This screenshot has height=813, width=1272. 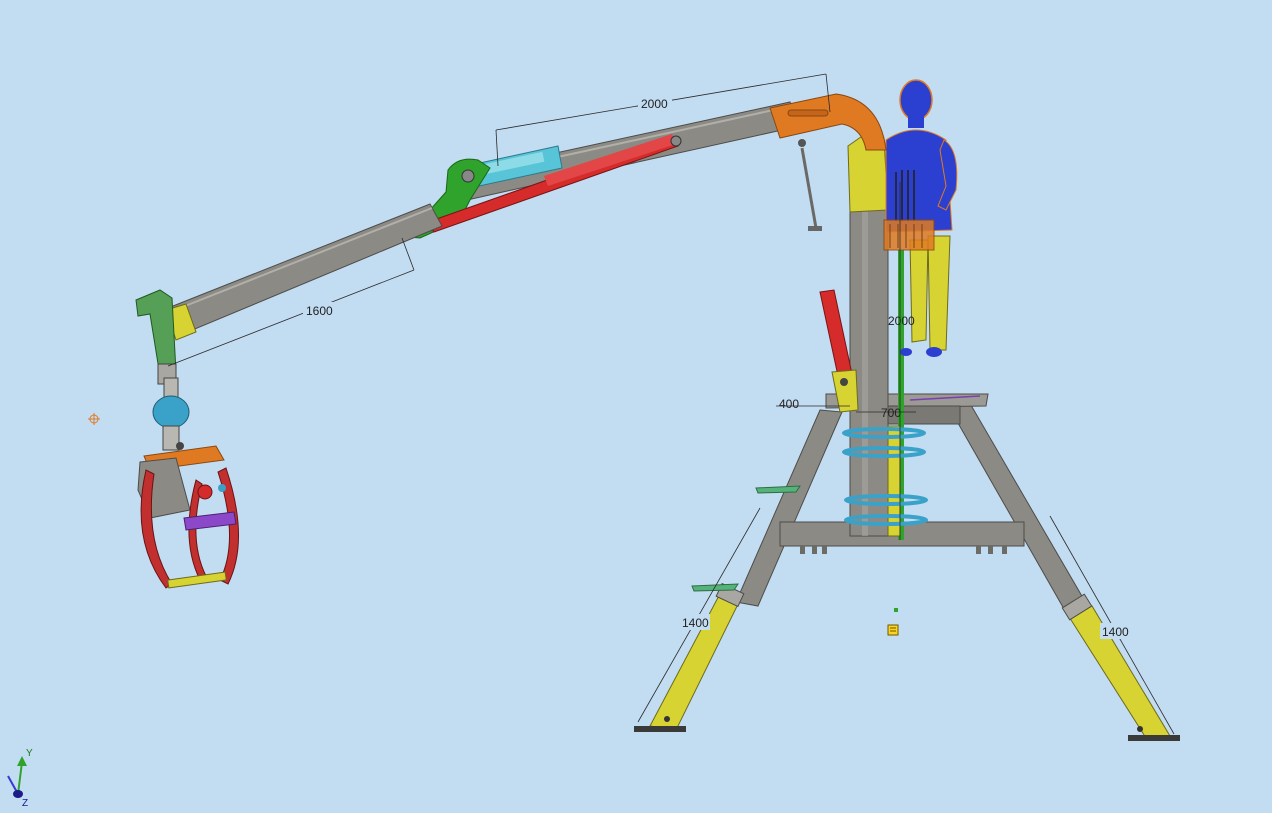 What do you see at coordinates (156, 333) in the screenshot?
I see `rotator-bracket-green` at bounding box center [156, 333].